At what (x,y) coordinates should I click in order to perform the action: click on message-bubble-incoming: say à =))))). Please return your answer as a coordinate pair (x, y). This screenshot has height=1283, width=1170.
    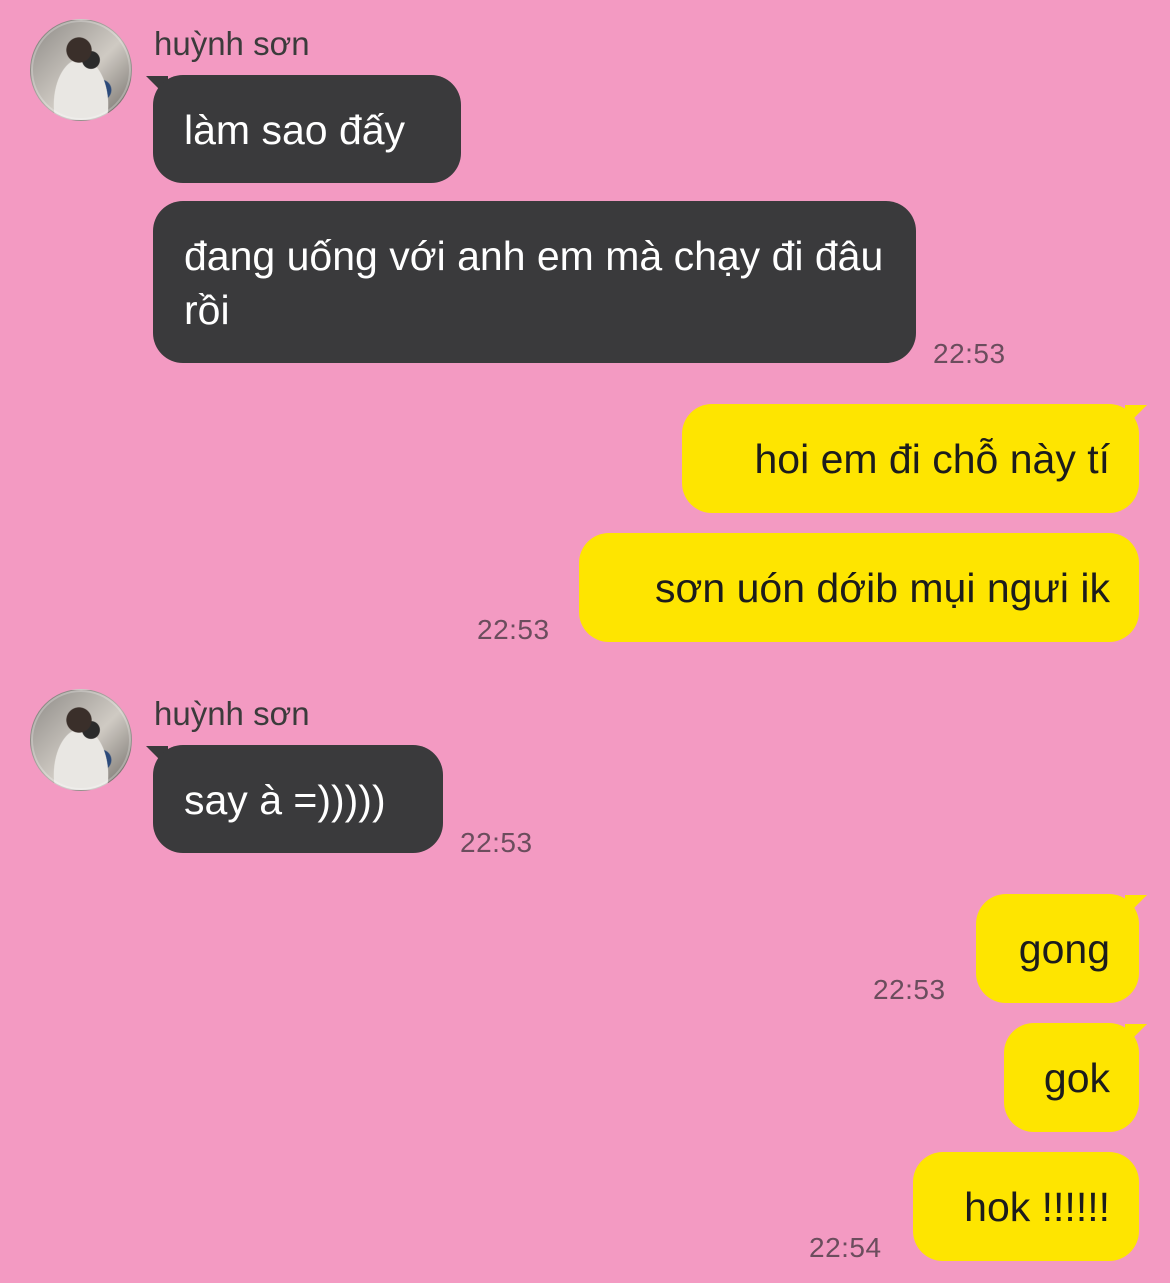
    Looking at the image, I should click on (298, 799).